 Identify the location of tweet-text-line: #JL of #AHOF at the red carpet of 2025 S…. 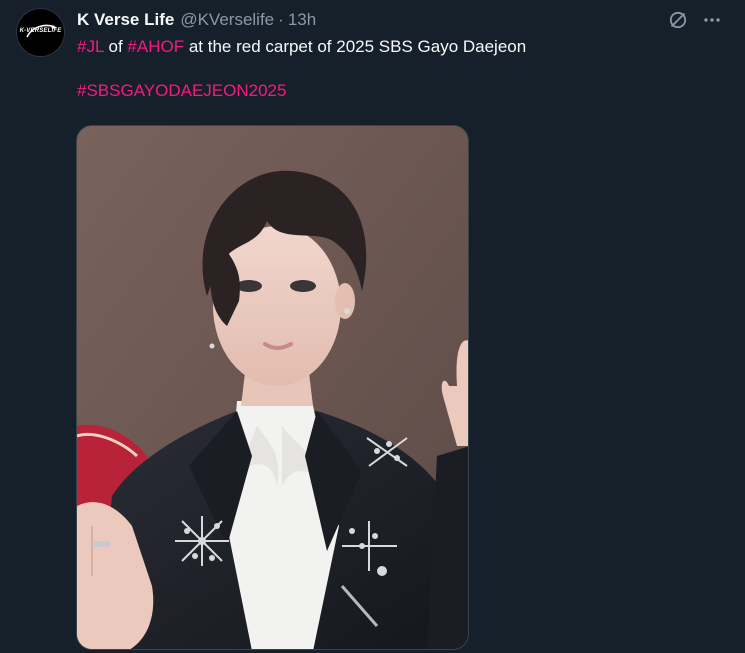
(397, 47).